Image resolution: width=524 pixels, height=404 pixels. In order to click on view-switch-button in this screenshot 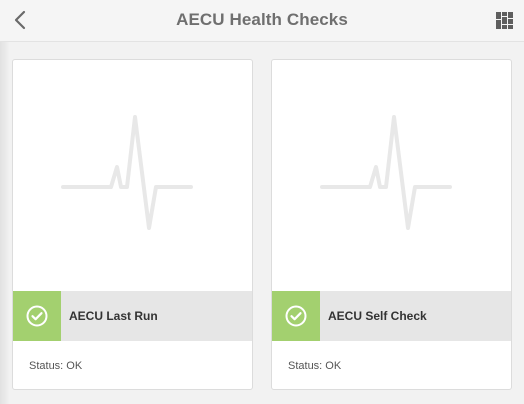, I will do `click(504, 20)`.